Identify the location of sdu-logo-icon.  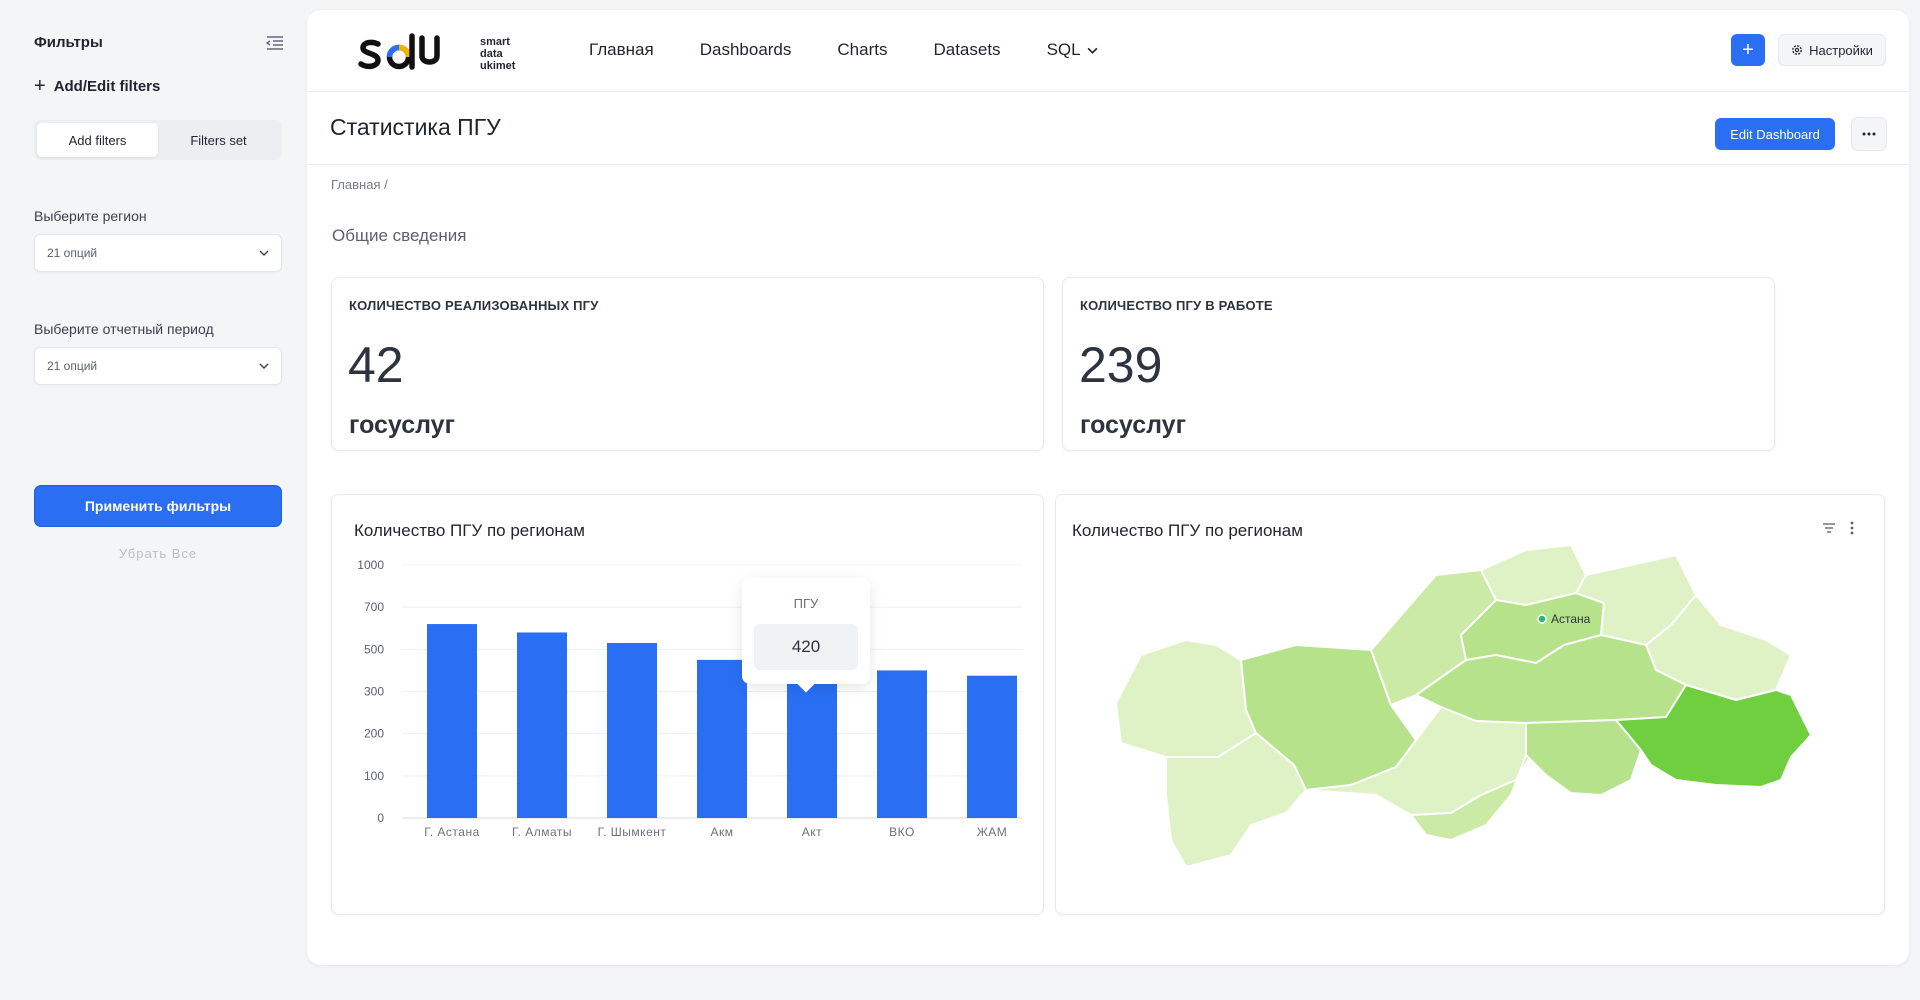
(399, 51).